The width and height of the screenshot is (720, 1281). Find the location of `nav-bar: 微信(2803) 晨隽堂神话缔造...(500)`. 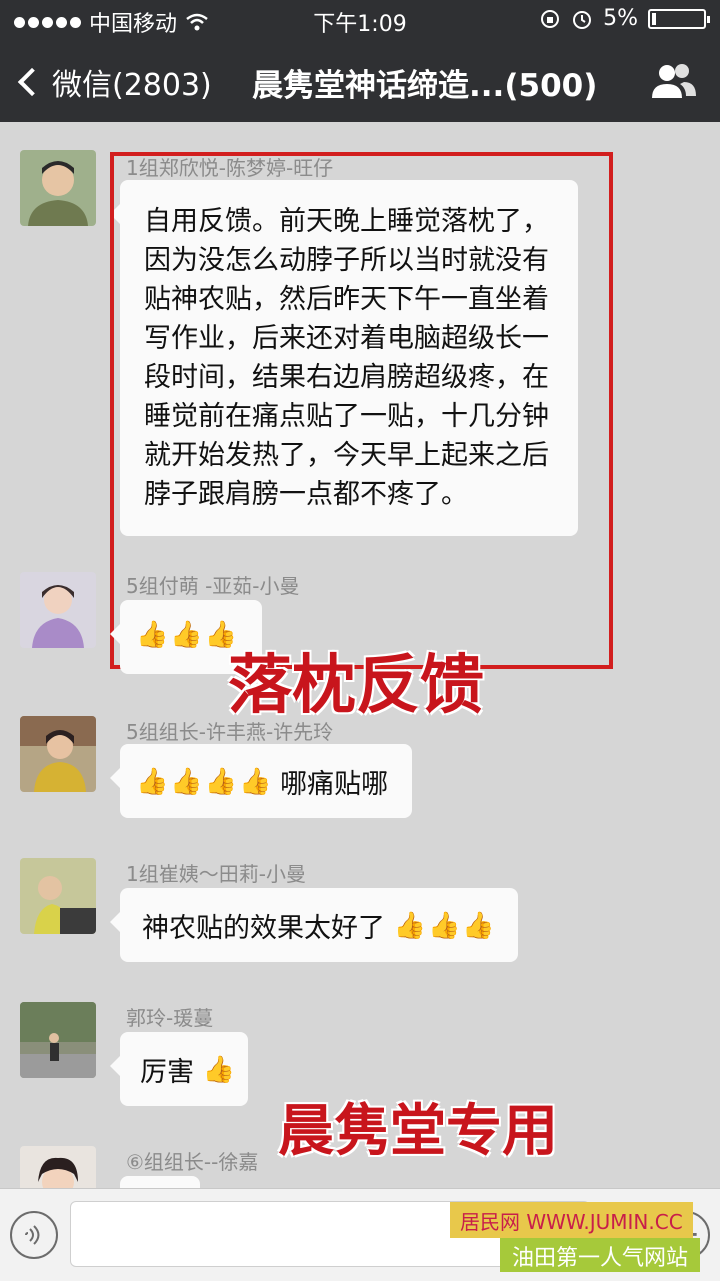

nav-bar: 微信(2803) 晨隽堂神话缔造...(500) is located at coordinates (360, 81).